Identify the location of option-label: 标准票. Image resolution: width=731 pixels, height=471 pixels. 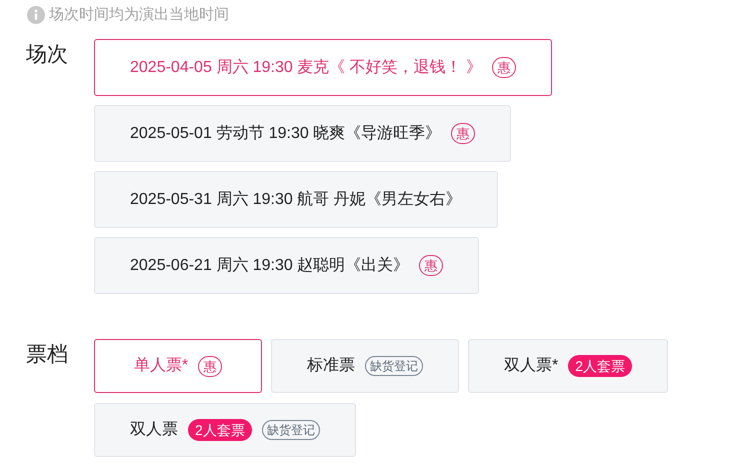
(331, 366).